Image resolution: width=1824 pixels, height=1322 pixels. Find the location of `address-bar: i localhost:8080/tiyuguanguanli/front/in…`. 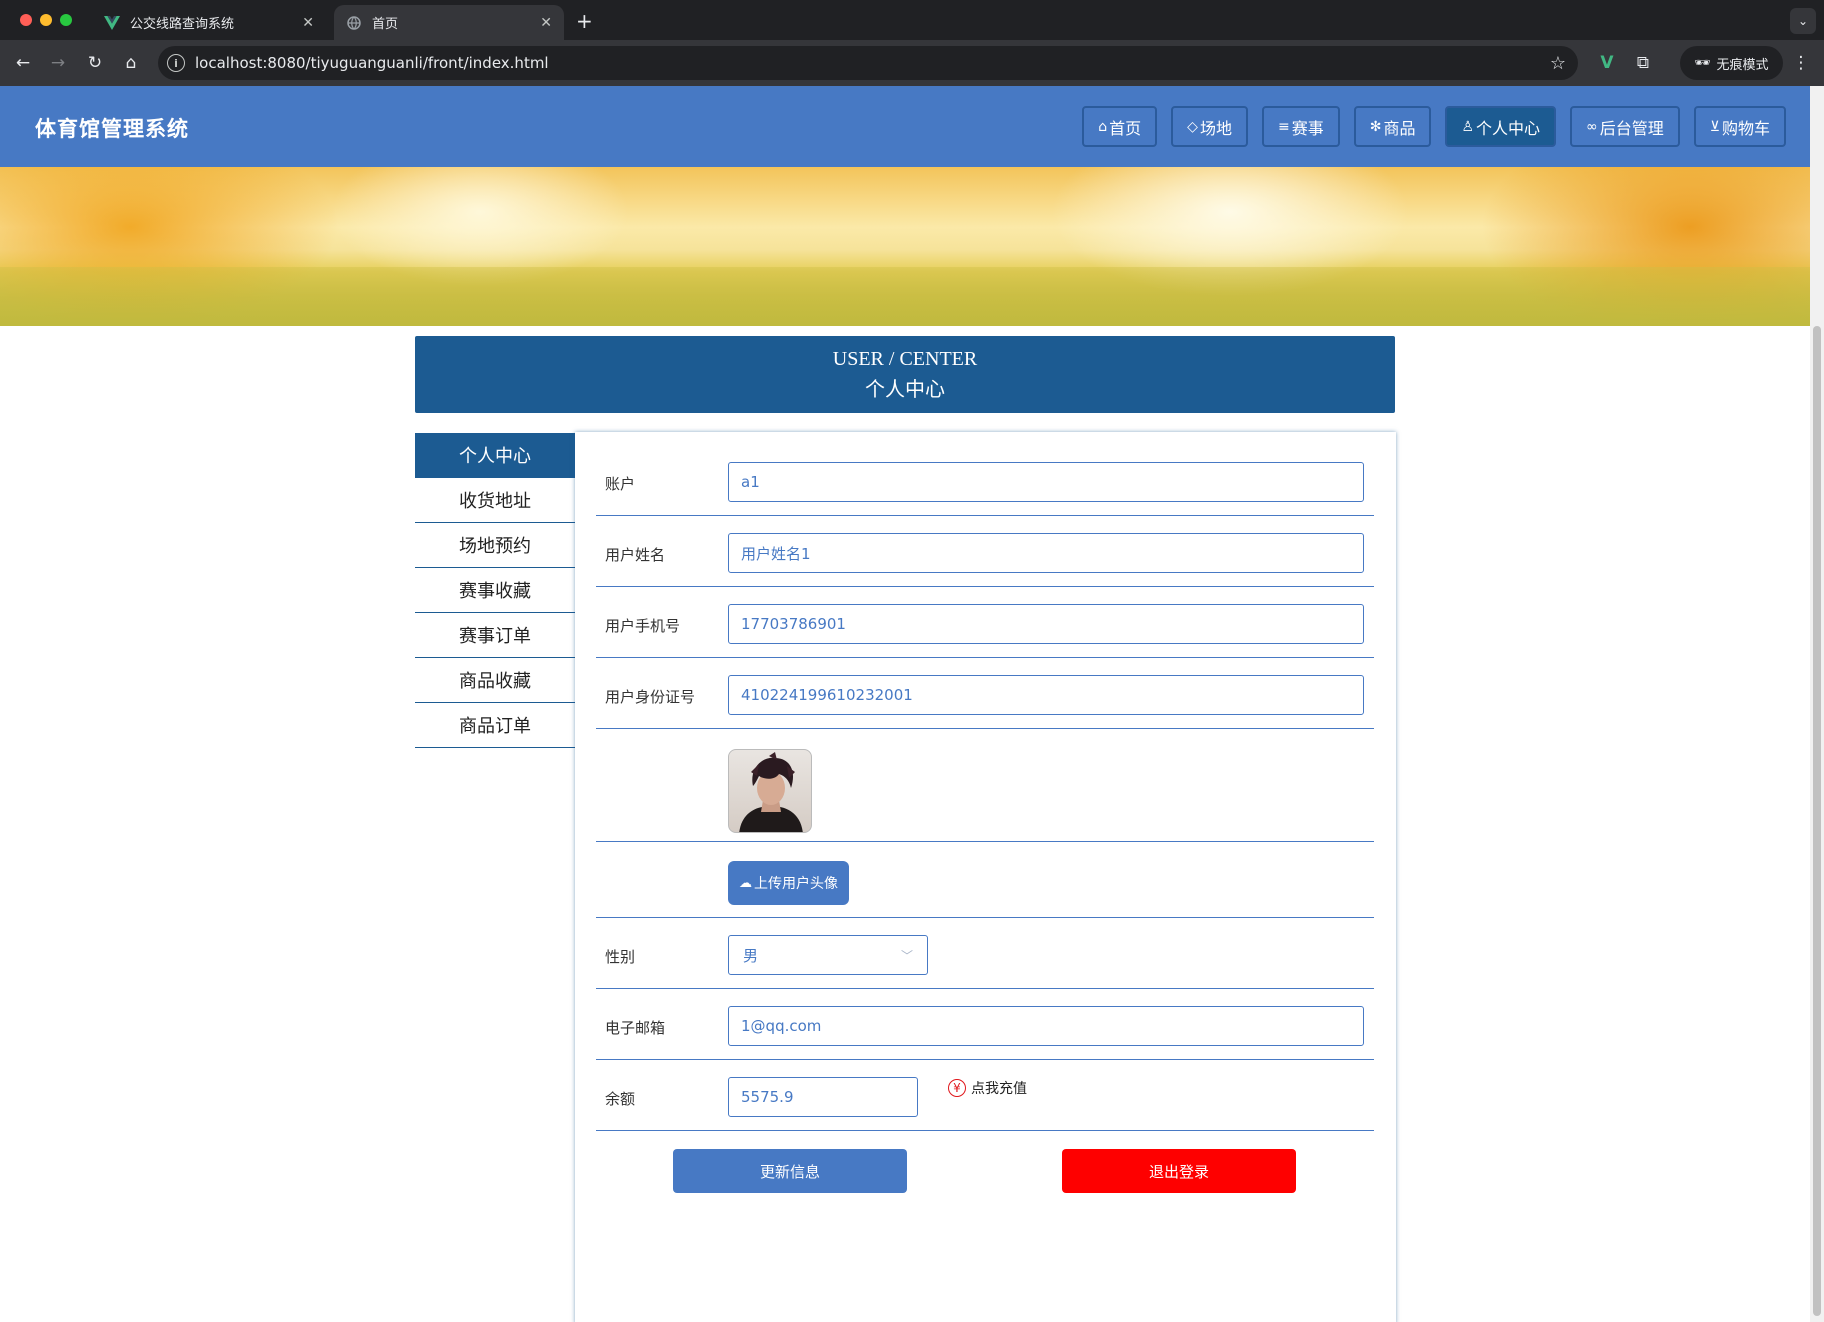

address-bar: i localhost:8080/tiyuguanguanli/front/in… is located at coordinates (868, 63).